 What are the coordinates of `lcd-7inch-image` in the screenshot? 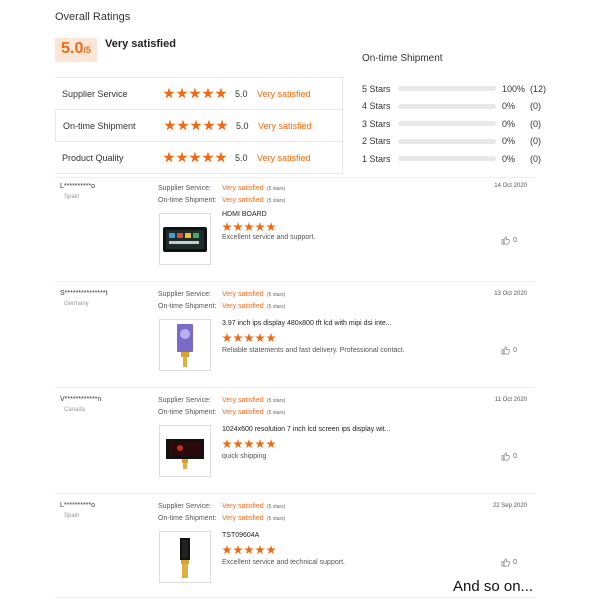 It's located at (185, 454).